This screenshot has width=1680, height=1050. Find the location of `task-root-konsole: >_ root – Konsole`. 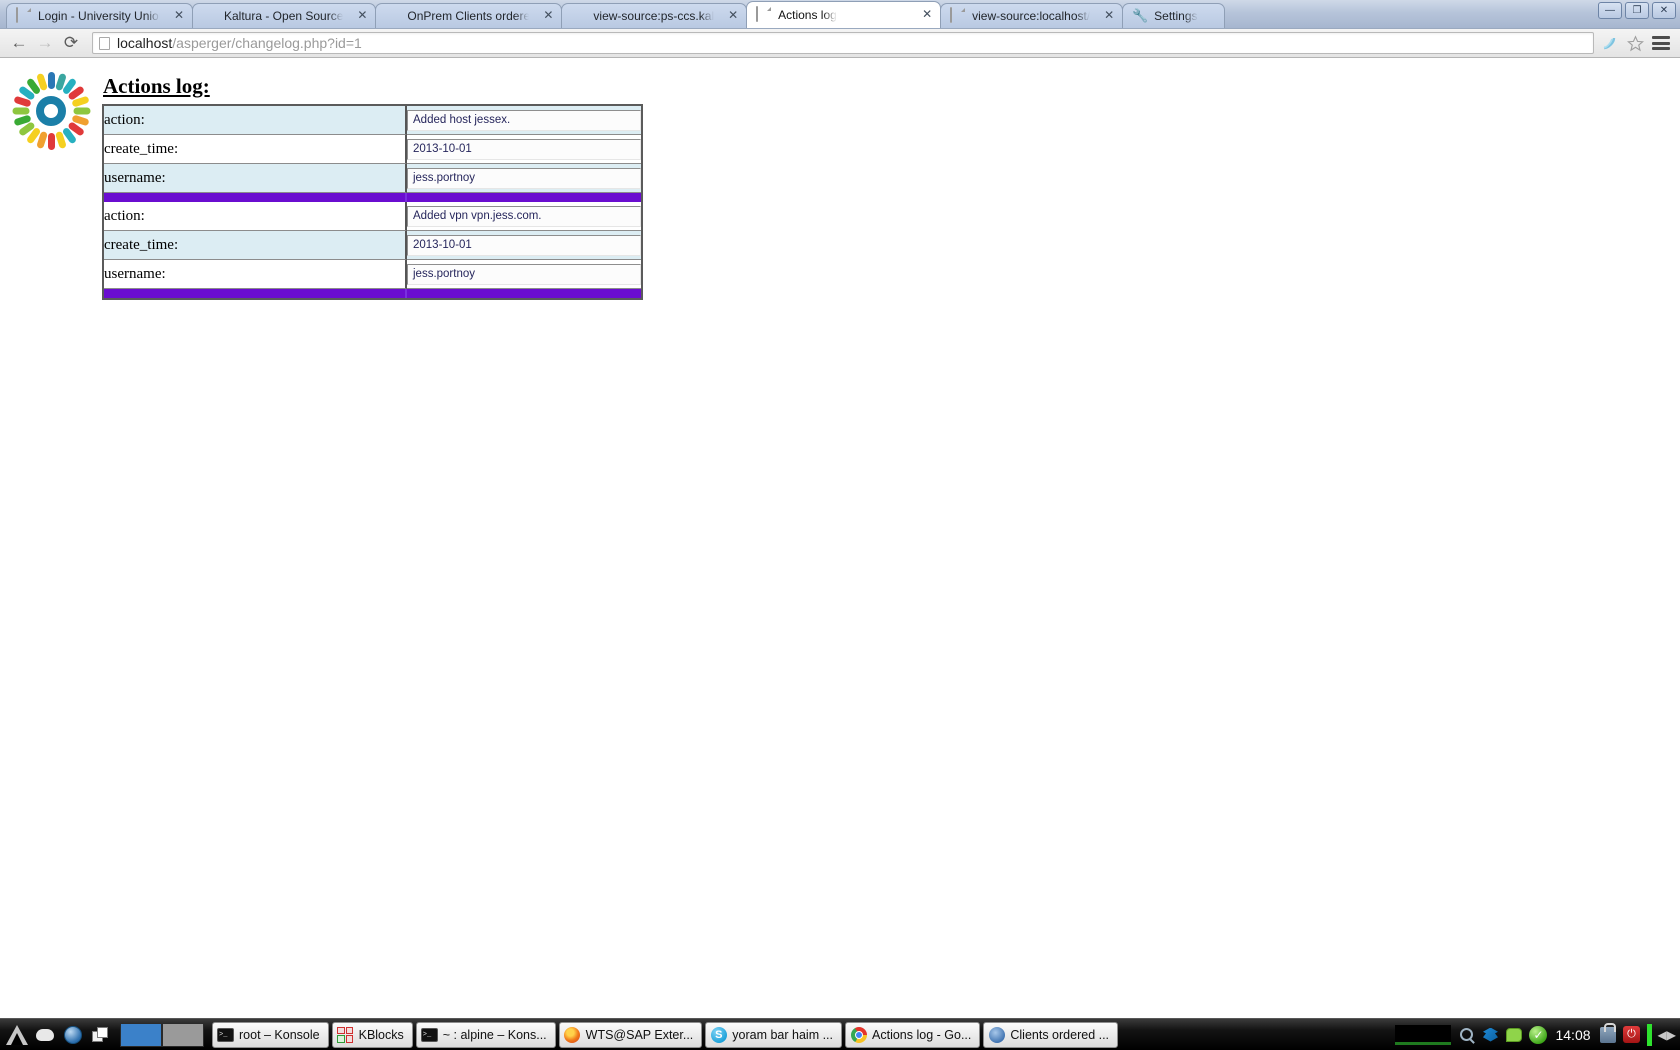

task-root-konsole: >_ root – Konsole is located at coordinates (270, 1034).